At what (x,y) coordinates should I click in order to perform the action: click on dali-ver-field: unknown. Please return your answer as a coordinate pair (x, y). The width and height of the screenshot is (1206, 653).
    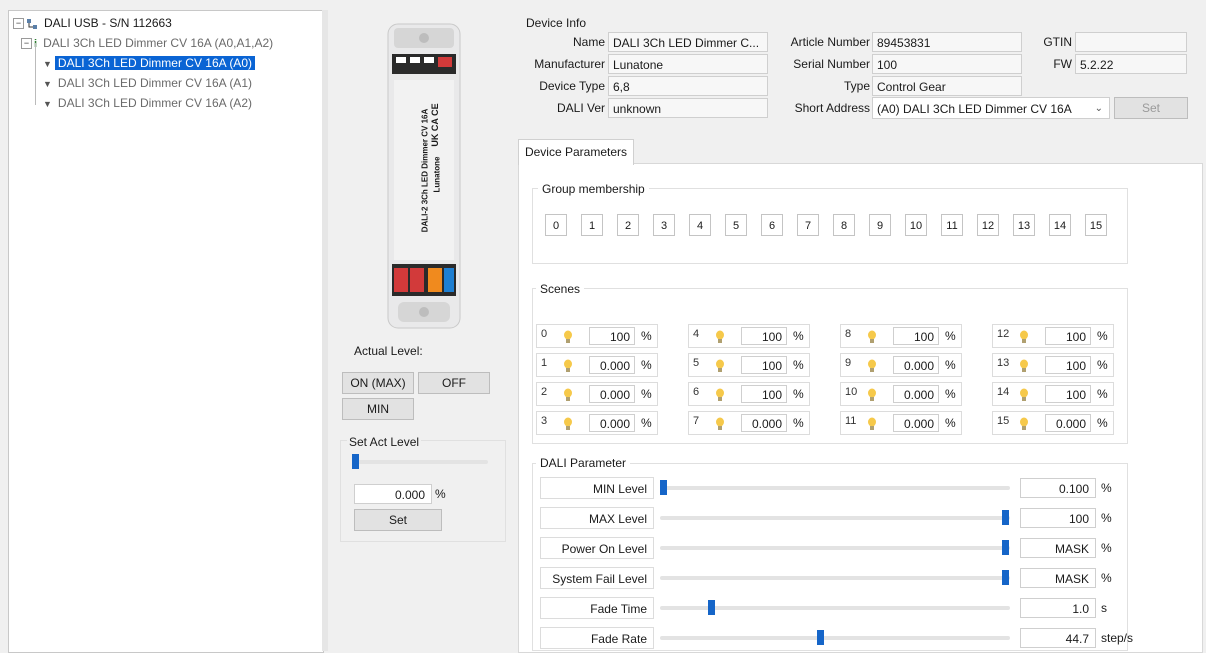
    Looking at the image, I should click on (688, 108).